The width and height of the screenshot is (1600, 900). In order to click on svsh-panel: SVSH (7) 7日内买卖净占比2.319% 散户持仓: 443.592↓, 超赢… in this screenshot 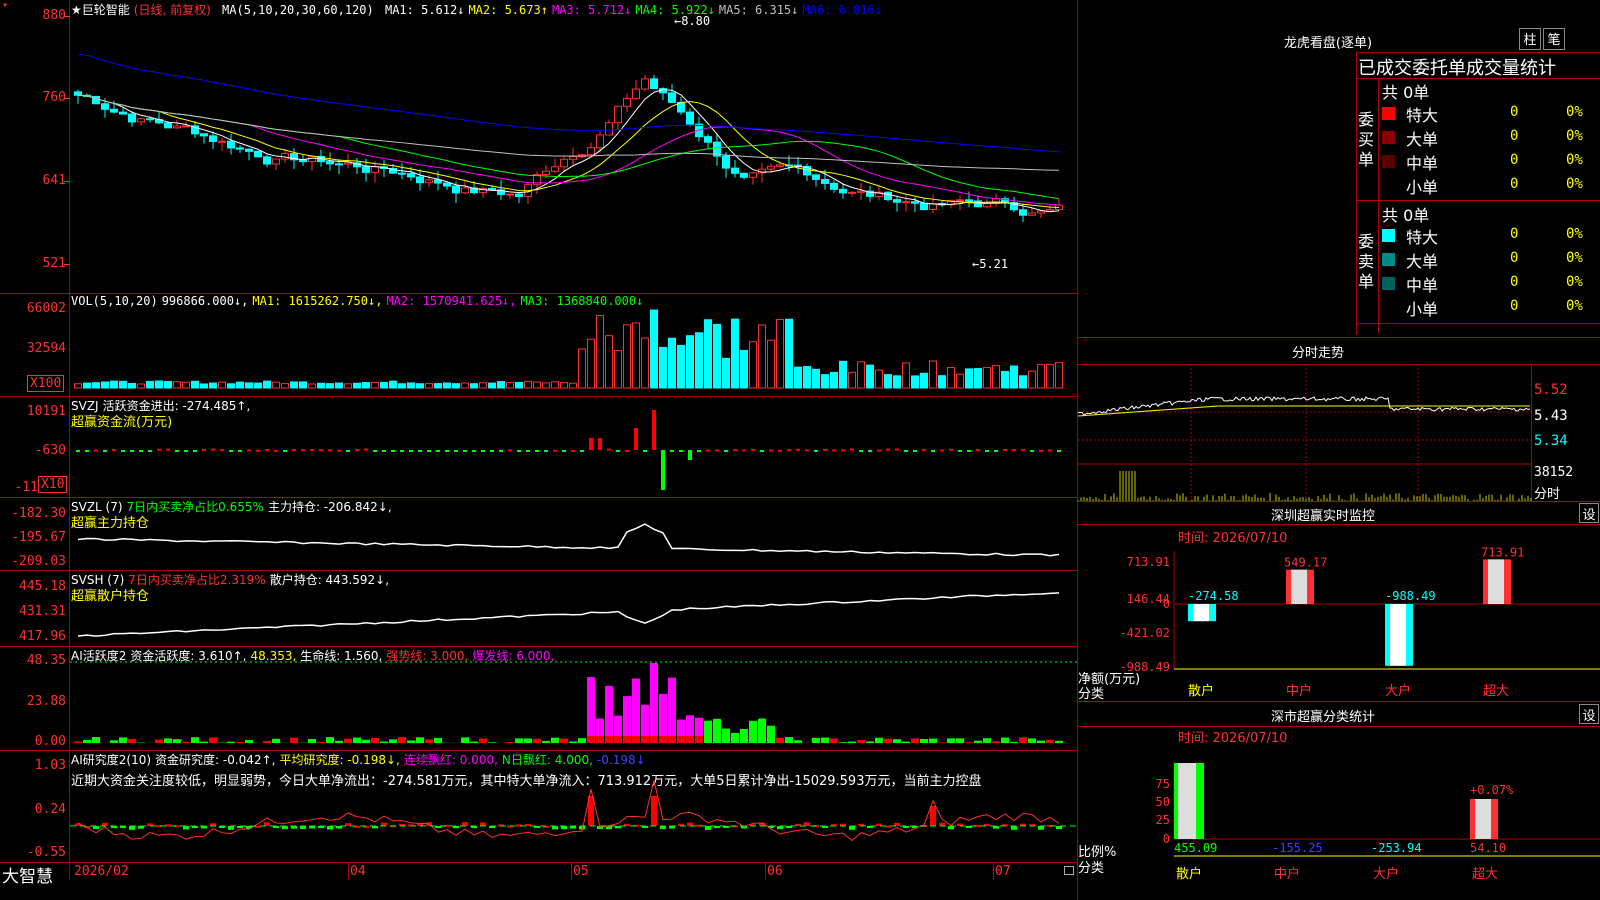, I will do `click(538, 608)`.